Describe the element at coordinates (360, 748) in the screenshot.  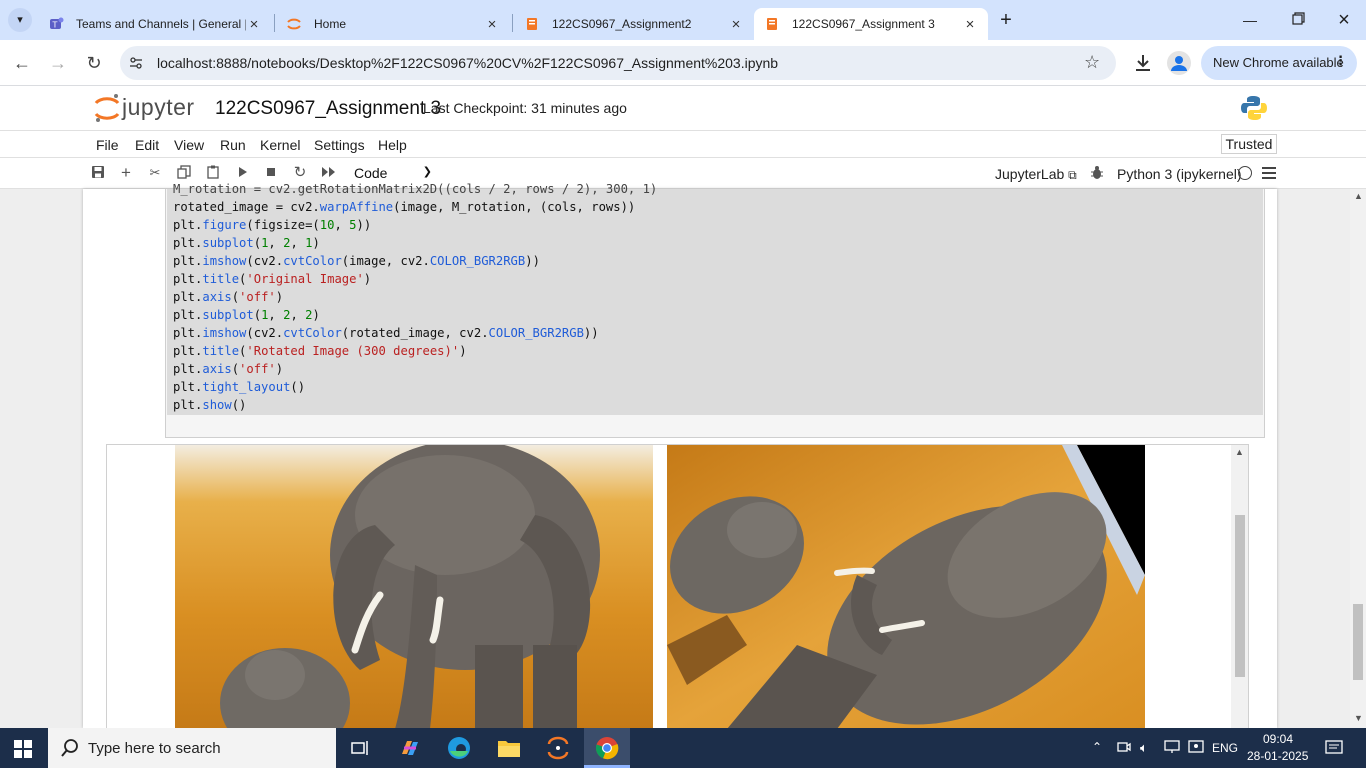
I see `task-view-icon` at that location.